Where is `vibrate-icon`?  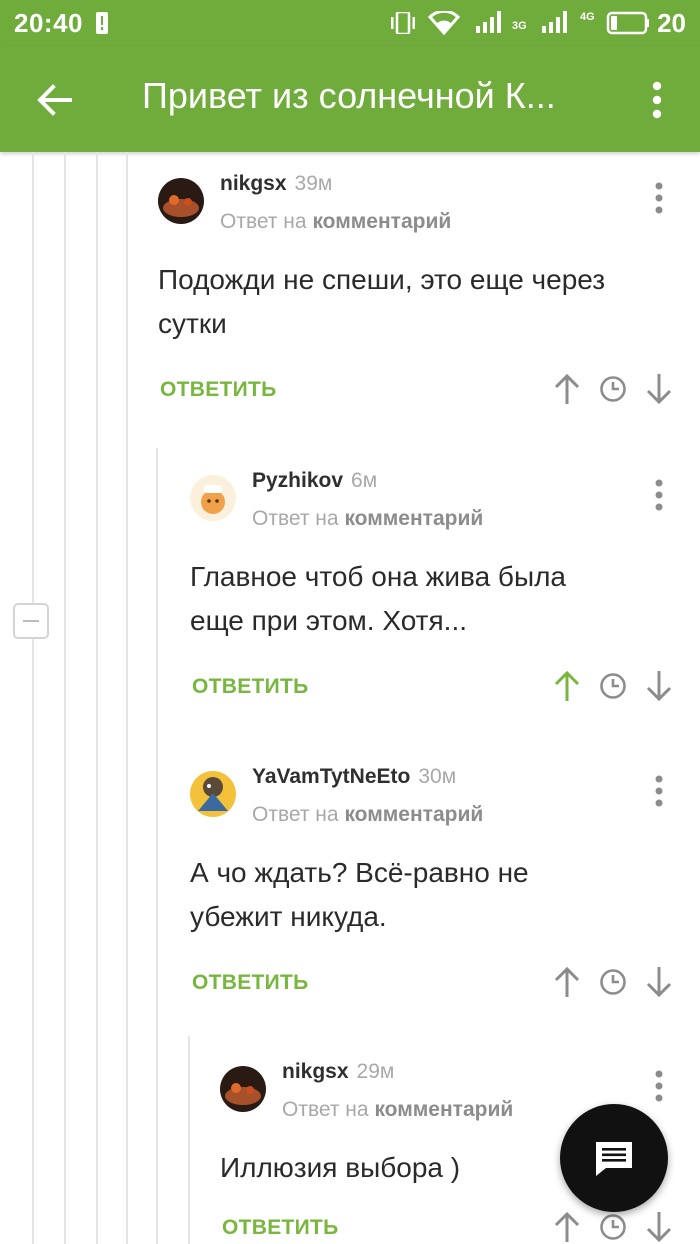 vibrate-icon is located at coordinates (403, 23).